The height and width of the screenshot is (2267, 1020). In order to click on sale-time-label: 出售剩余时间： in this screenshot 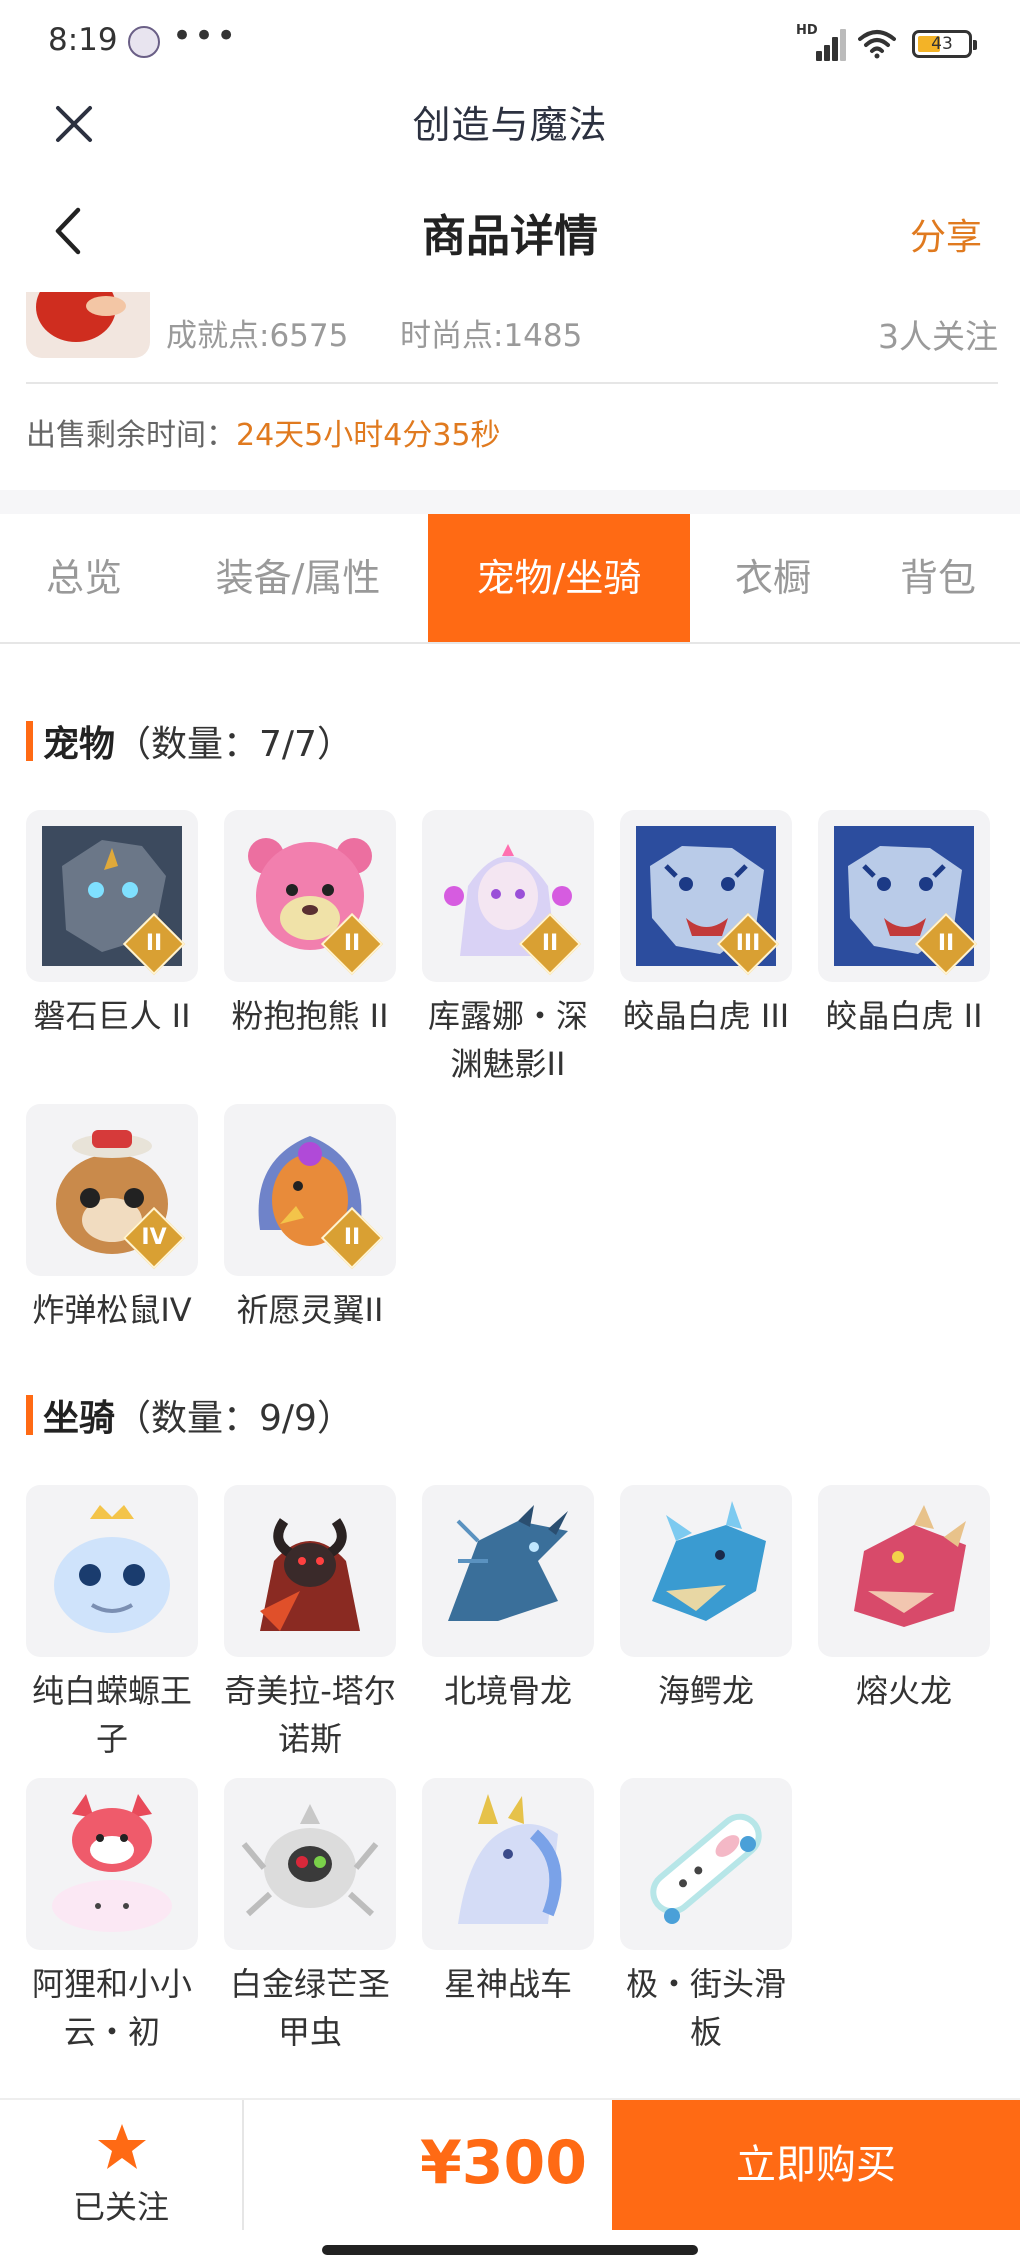, I will do `click(131, 435)`.